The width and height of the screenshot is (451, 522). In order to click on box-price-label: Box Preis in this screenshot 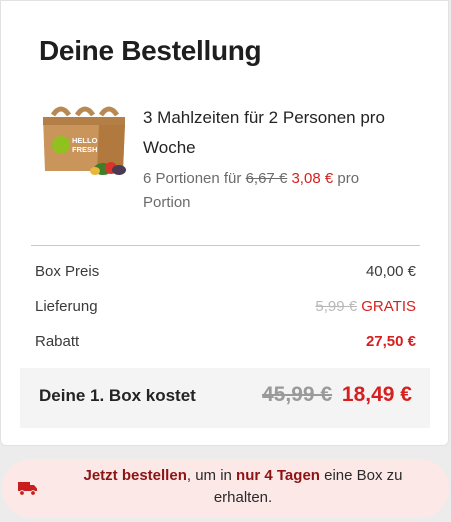, I will do `click(67, 271)`.